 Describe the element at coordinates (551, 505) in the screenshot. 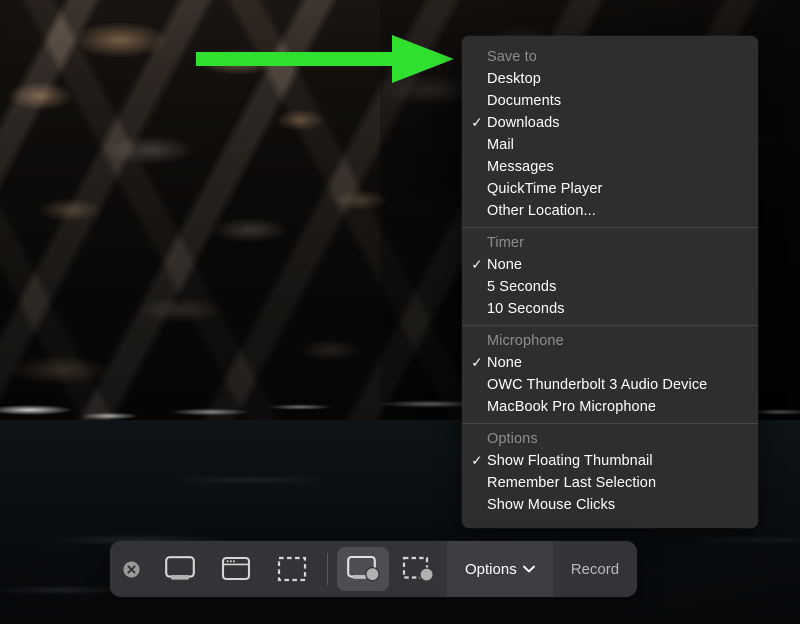

I see `menu-item-label: Show Mouse Clicks` at that location.